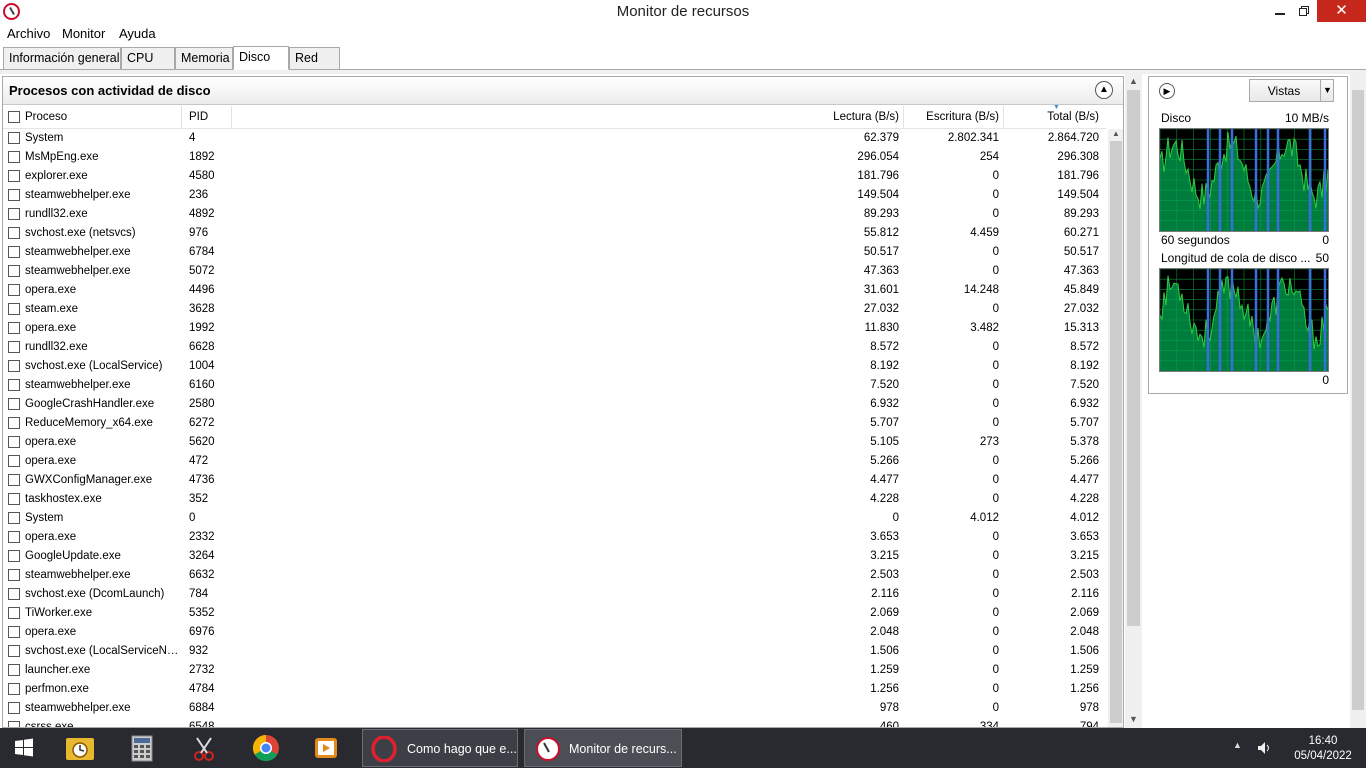 This screenshot has height=768, width=1366. Describe the element at coordinates (1133, 719) in the screenshot. I see `scroll-down-icon: ▼` at that location.